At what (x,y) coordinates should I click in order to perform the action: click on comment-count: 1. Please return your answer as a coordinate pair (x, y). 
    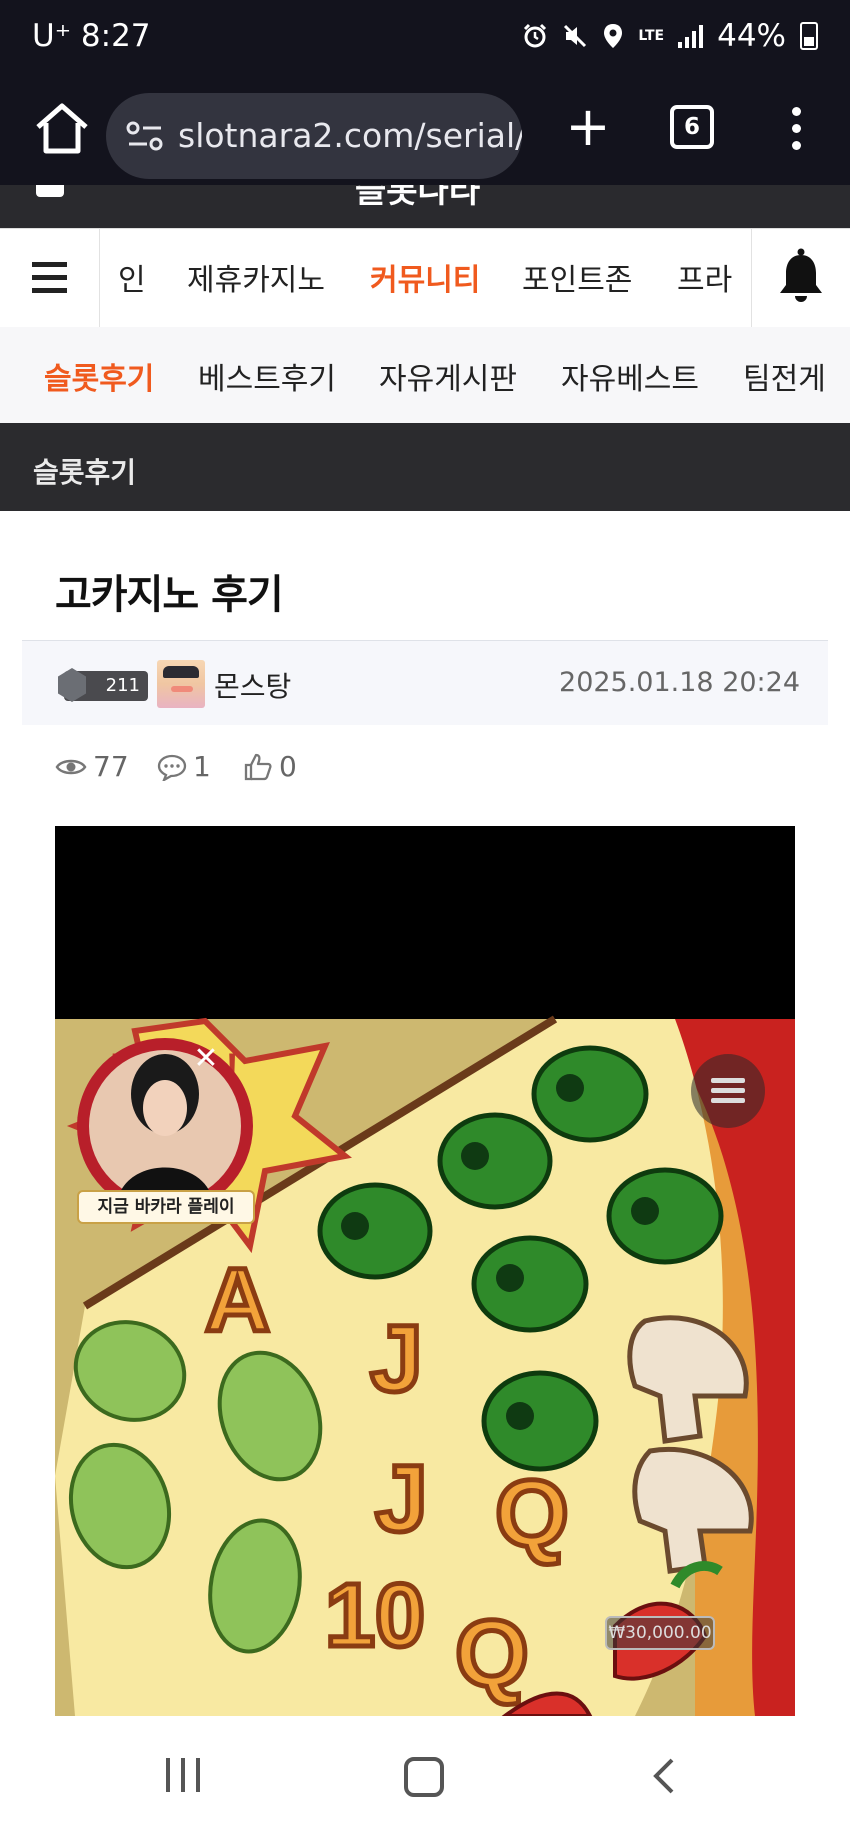
    Looking at the image, I should click on (184, 766).